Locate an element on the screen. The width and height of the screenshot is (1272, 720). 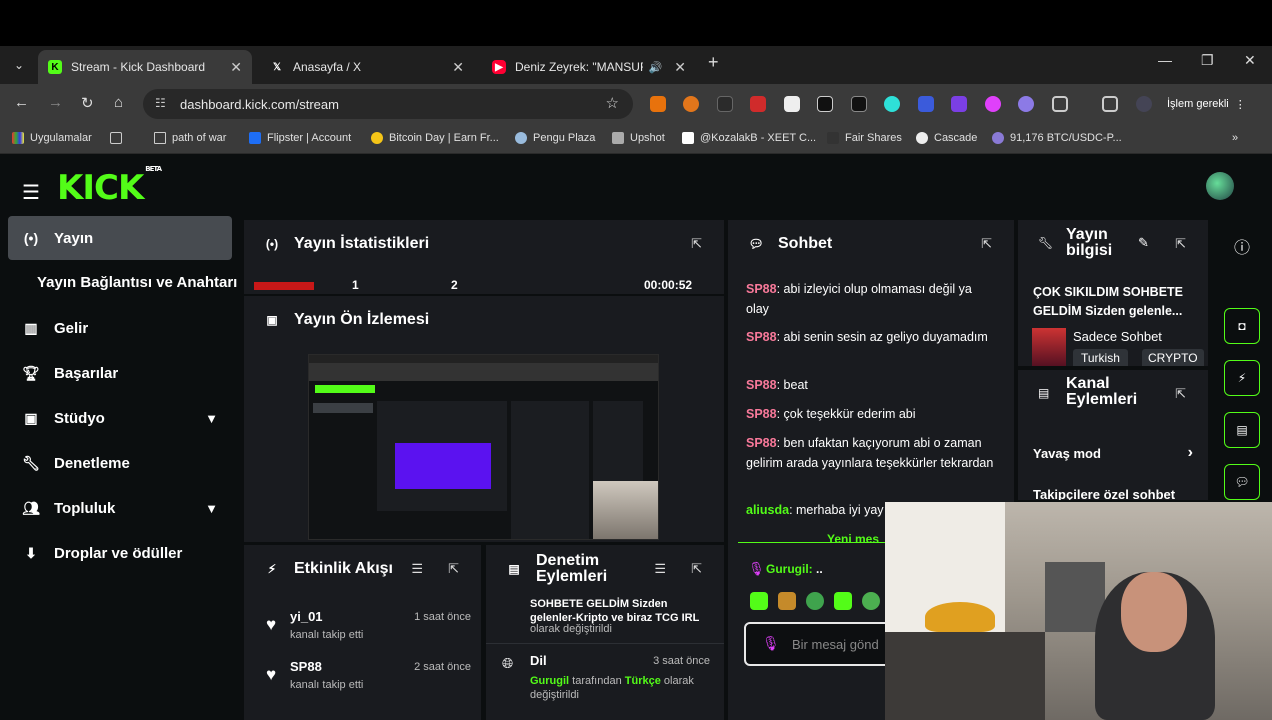
globe-icon: 🌐︎ is located at coordinates (508, 663).